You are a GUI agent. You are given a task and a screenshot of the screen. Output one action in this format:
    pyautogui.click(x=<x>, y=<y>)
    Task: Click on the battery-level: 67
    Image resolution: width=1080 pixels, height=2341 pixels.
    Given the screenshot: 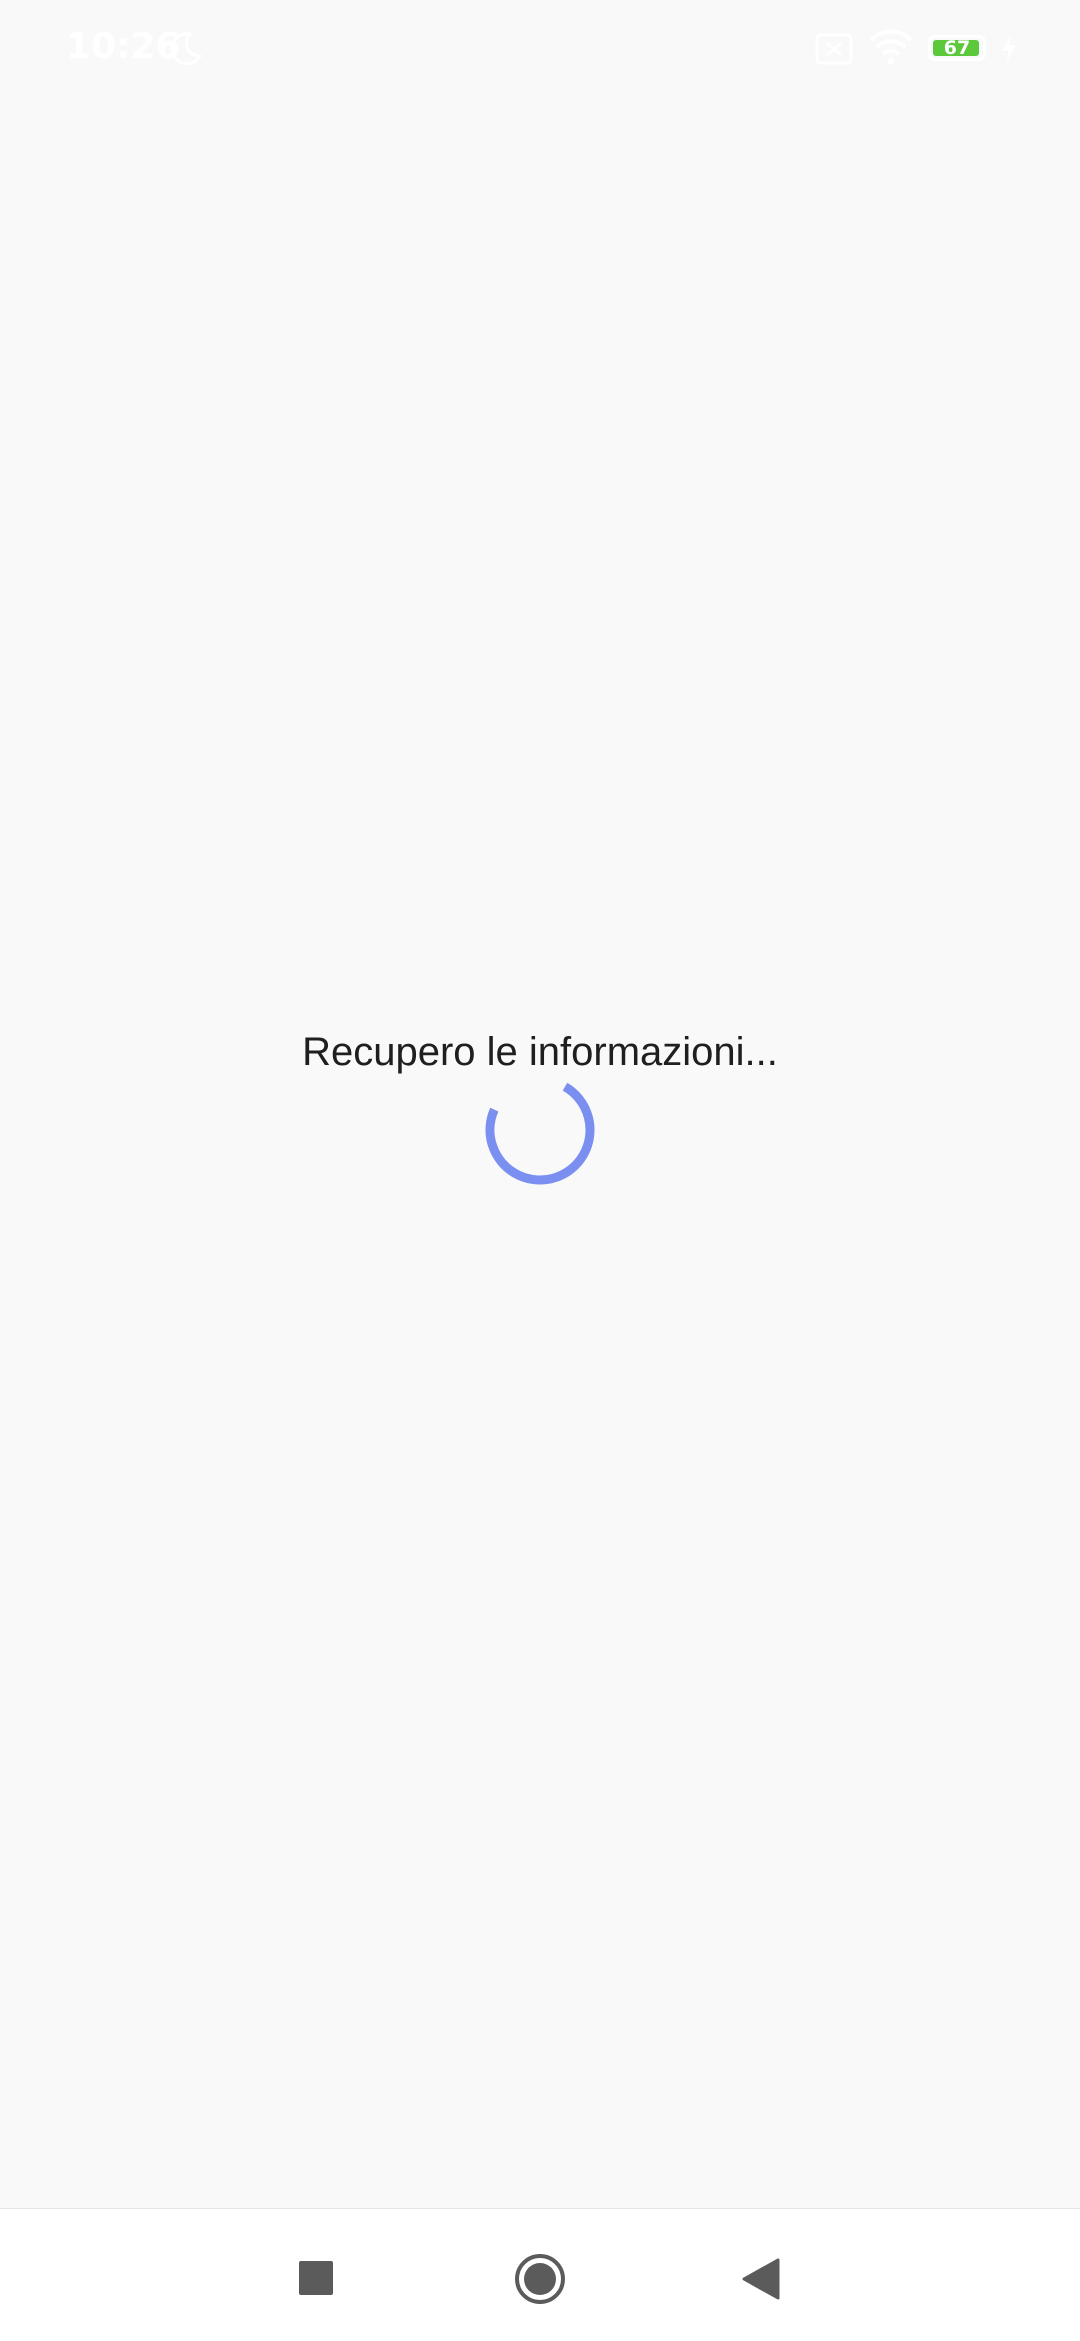 What is the action you would take?
    pyautogui.click(x=957, y=48)
    